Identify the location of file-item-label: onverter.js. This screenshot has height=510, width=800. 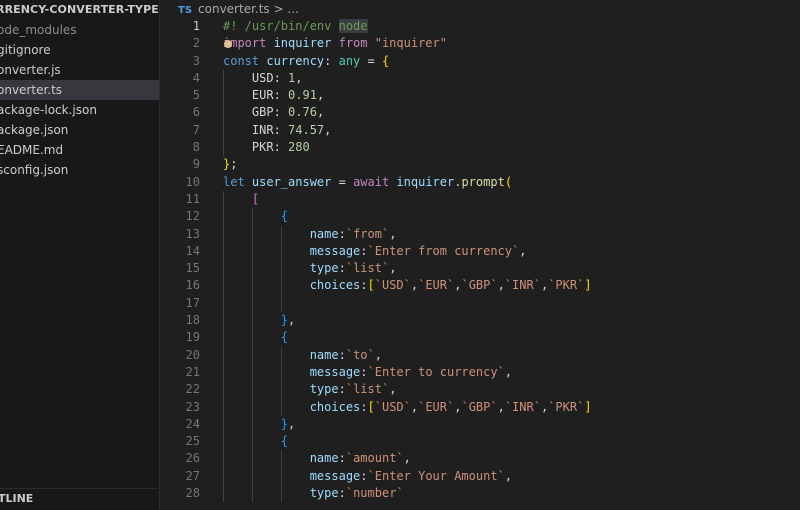
(30, 70).